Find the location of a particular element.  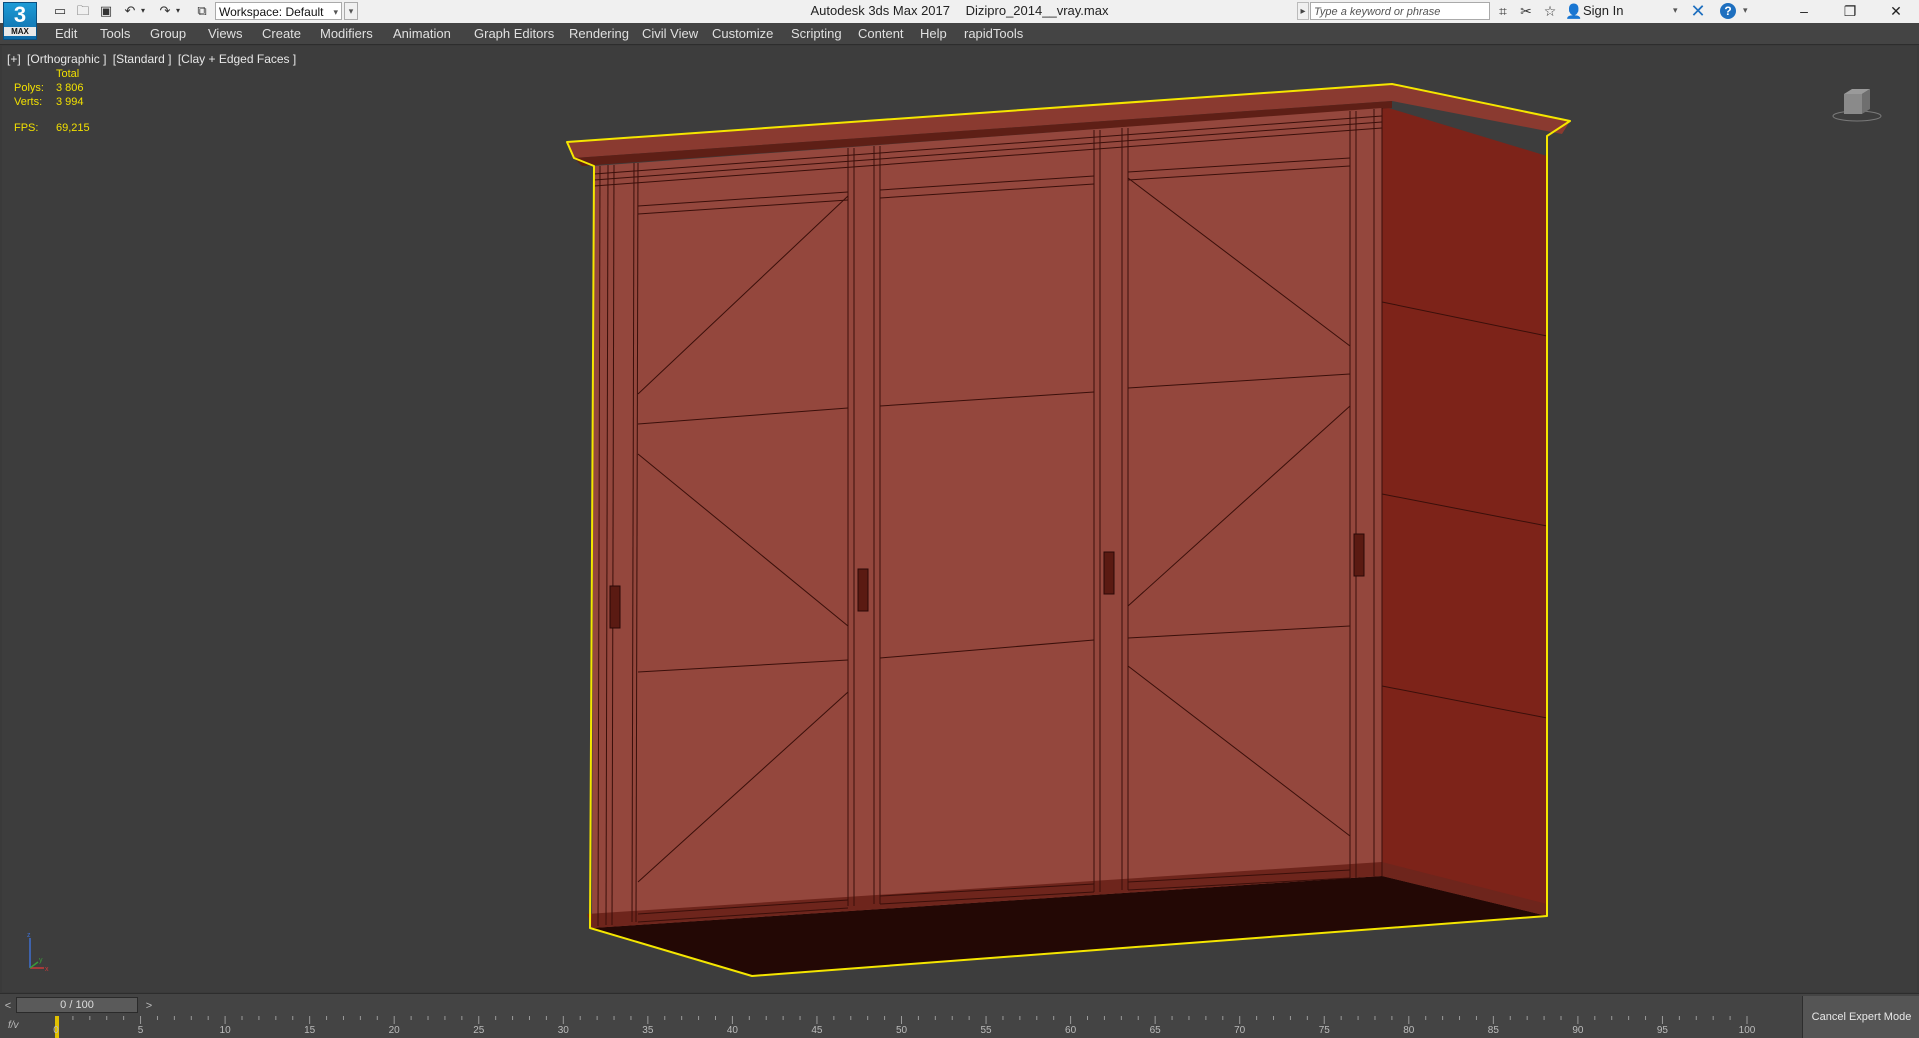

fps-value: 69,215 is located at coordinates (73, 128).